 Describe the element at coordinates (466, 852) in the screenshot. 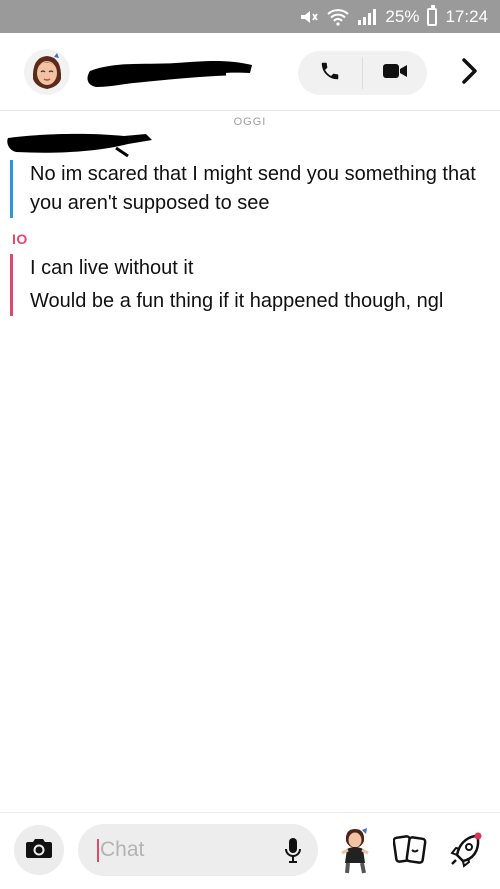

I see `rocket-icon` at that location.